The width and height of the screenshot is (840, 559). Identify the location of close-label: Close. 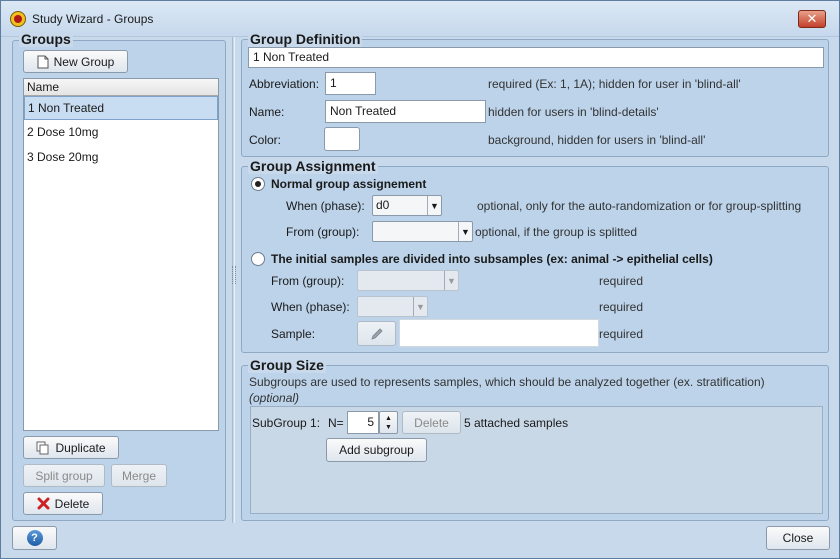
(798, 538).